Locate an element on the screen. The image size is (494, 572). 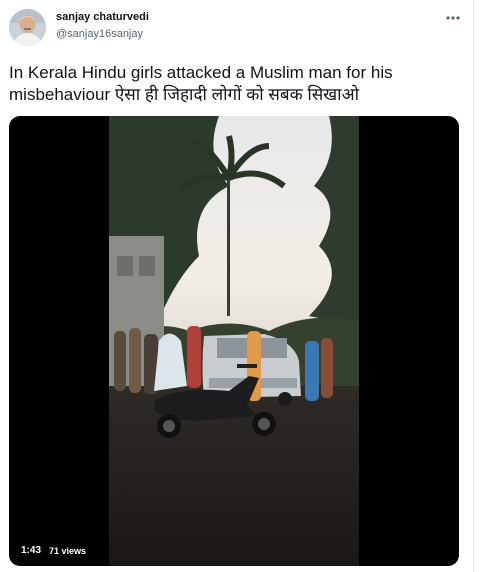
more-horizontal-icon is located at coordinates (453, 18).